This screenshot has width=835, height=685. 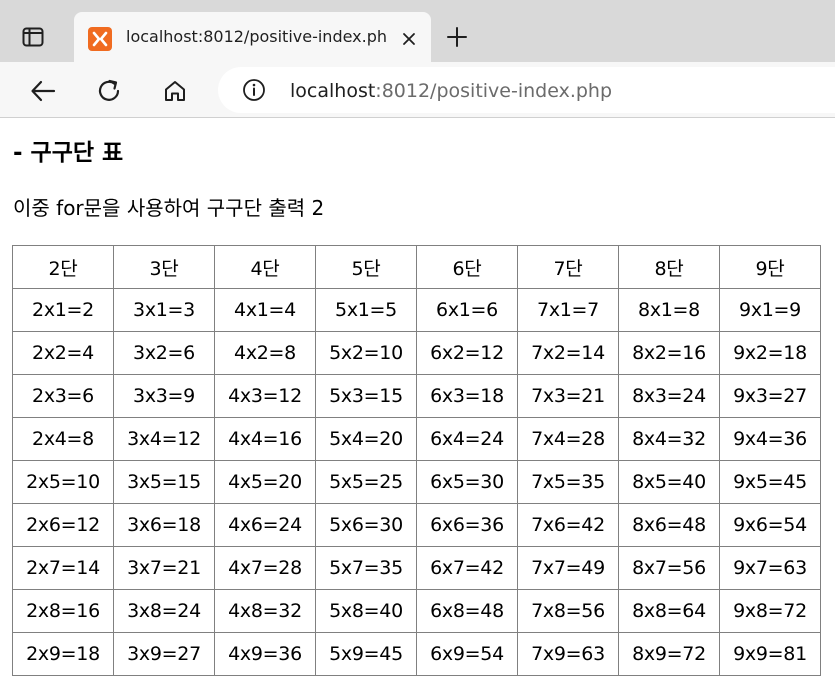 I want to click on tab-title: localhost:8012/positive-index.php, so click(x=257, y=36).